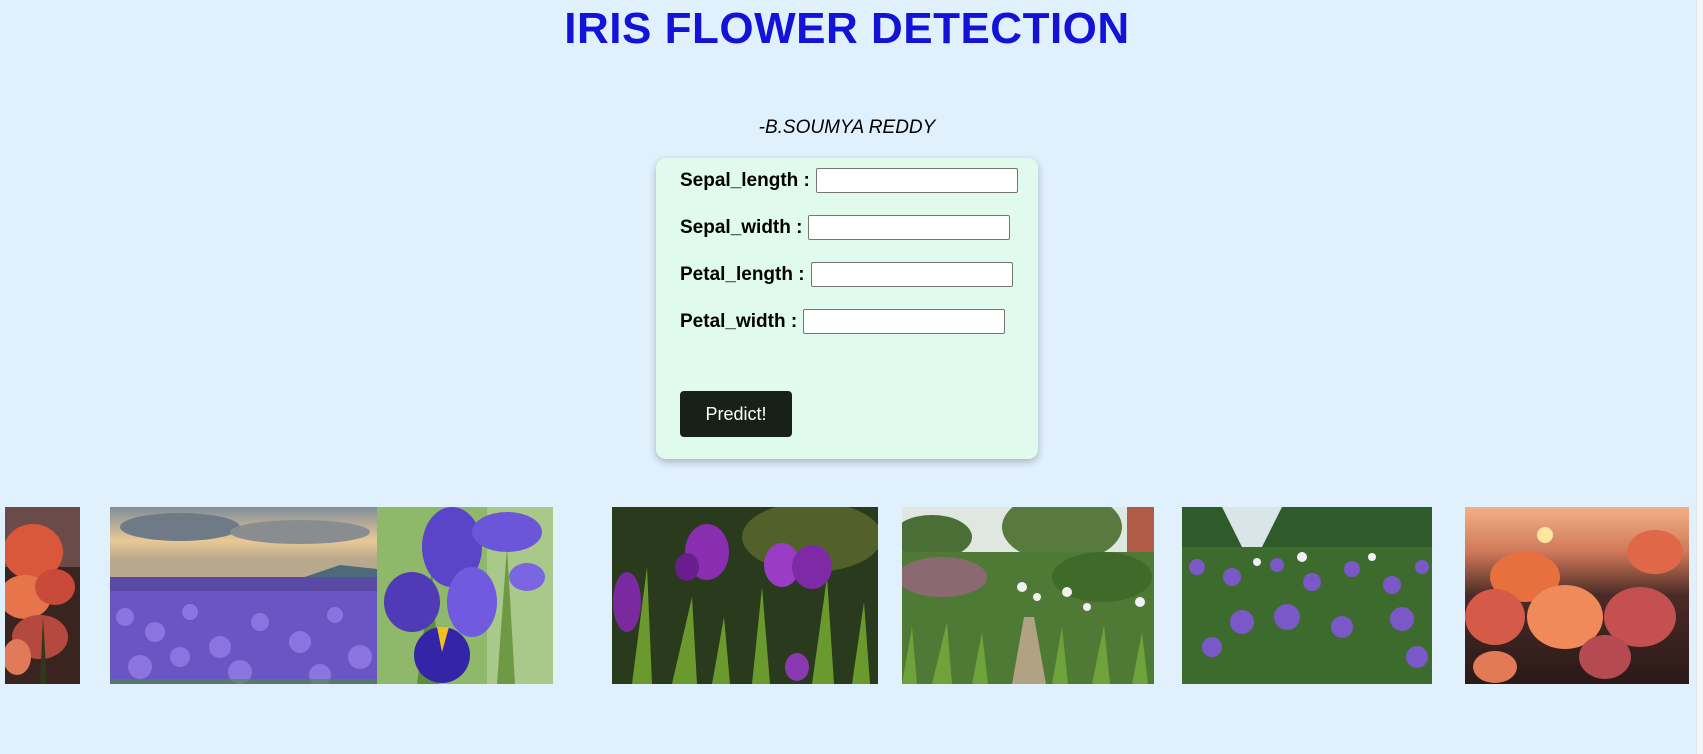  What do you see at coordinates (742, 274) in the screenshot?
I see `petal-length-label: Petal_length :` at bounding box center [742, 274].